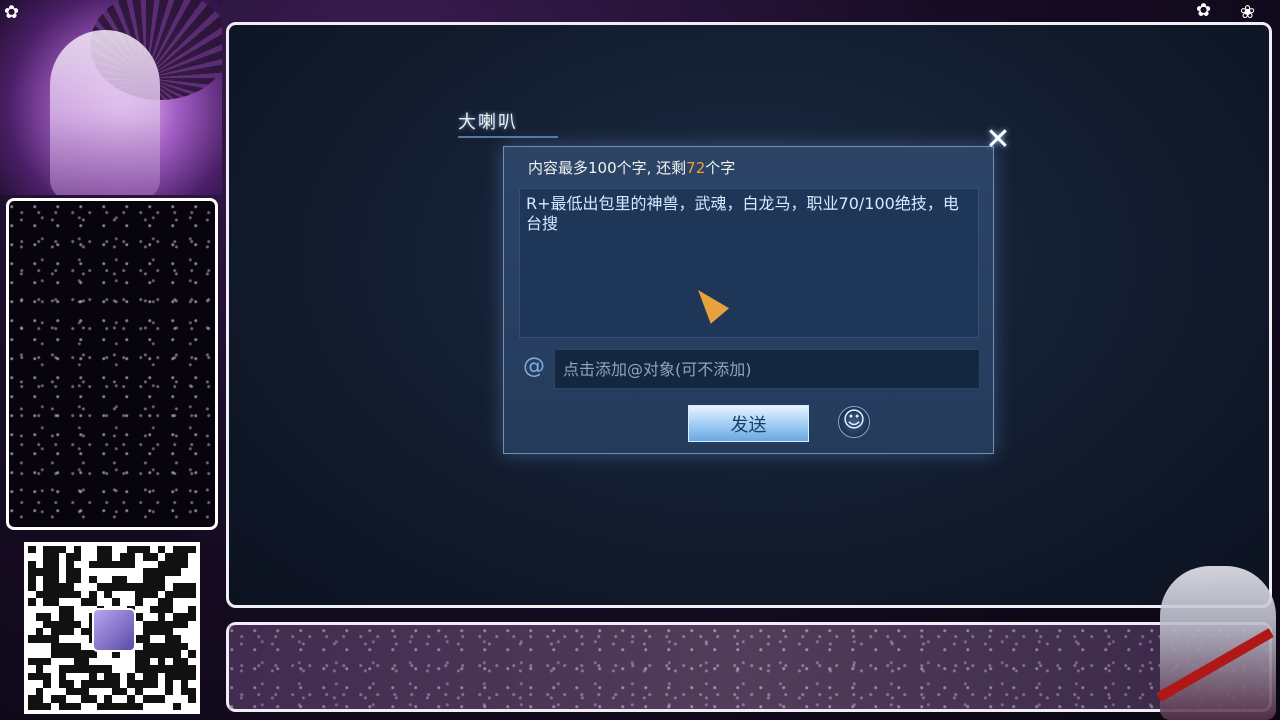  What do you see at coordinates (111, 97) in the screenshot?
I see `streamer-avatar-artwork` at bounding box center [111, 97].